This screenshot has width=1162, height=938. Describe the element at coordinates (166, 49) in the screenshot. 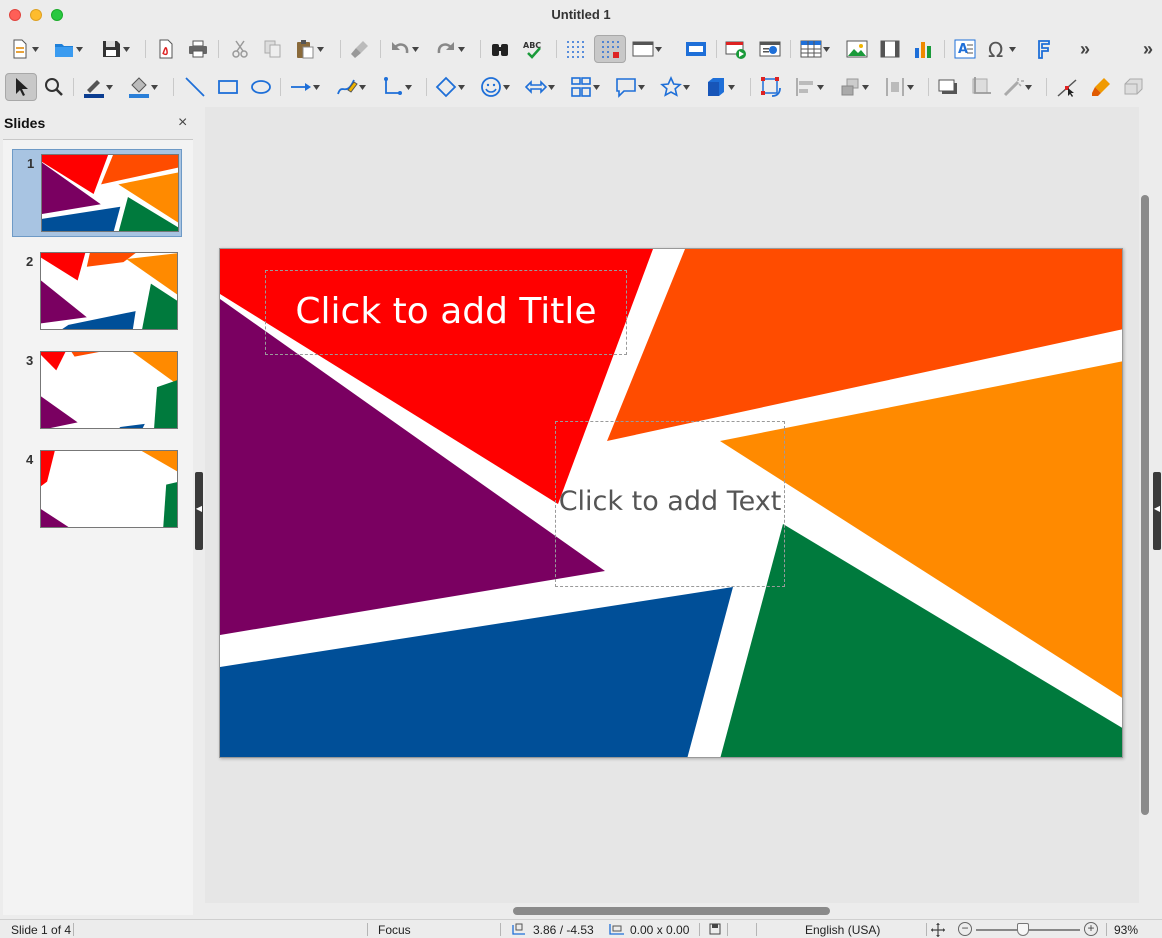

I see `export-pdf-button` at that location.